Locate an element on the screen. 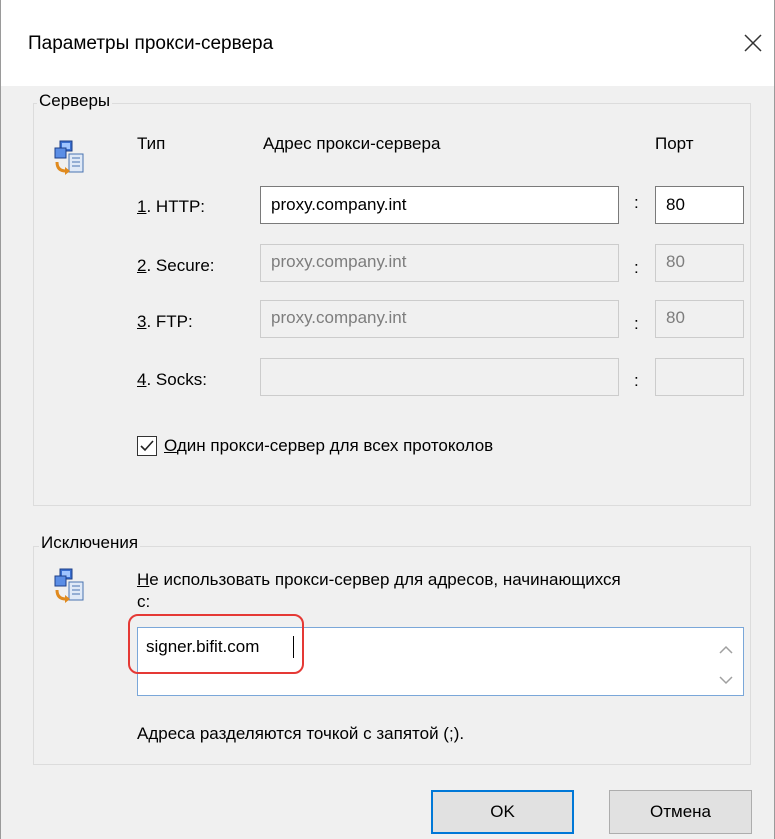  socks-colon: : is located at coordinates (636, 380).